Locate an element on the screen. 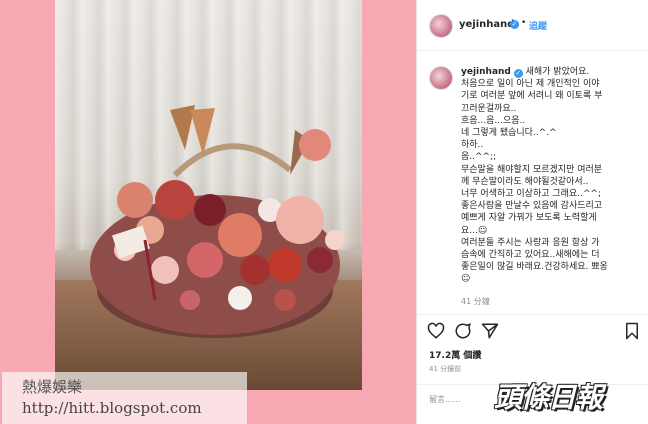  caption-line: 흐음...음...으음.. is located at coordinates (493, 120).